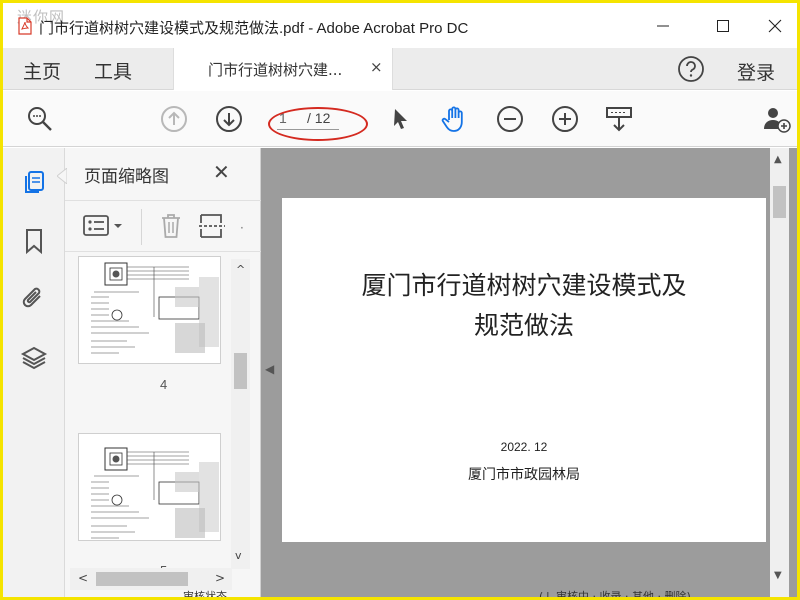  I want to click on scroll-down-arrow: v, so click(238, 555).